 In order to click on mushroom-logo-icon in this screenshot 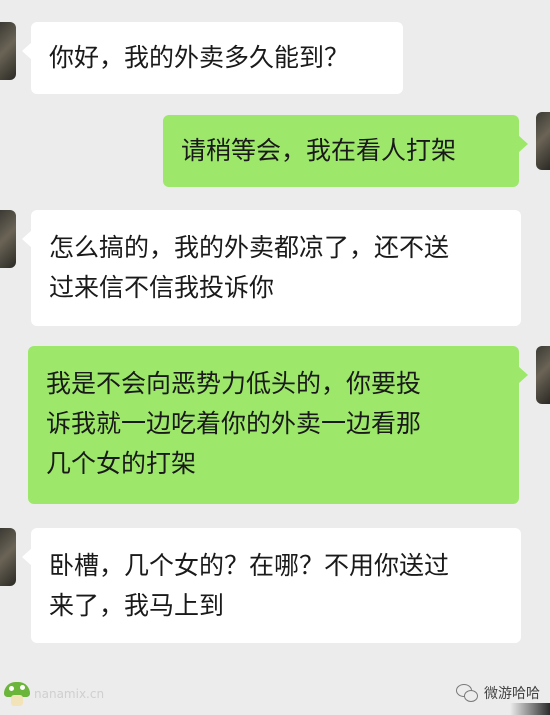, I will do `click(17, 694)`.